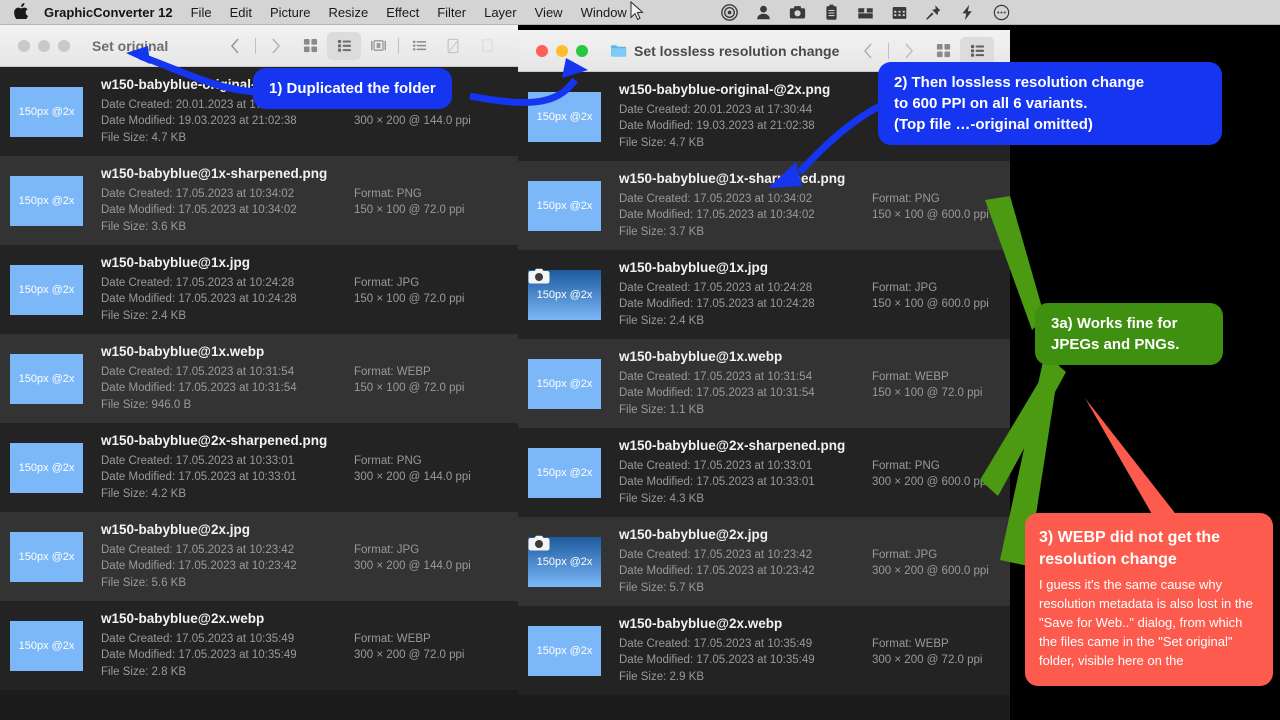  What do you see at coordinates (993, 124) in the screenshot?
I see `note-2-line-3: (Top file …-original omitted)` at bounding box center [993, 124].